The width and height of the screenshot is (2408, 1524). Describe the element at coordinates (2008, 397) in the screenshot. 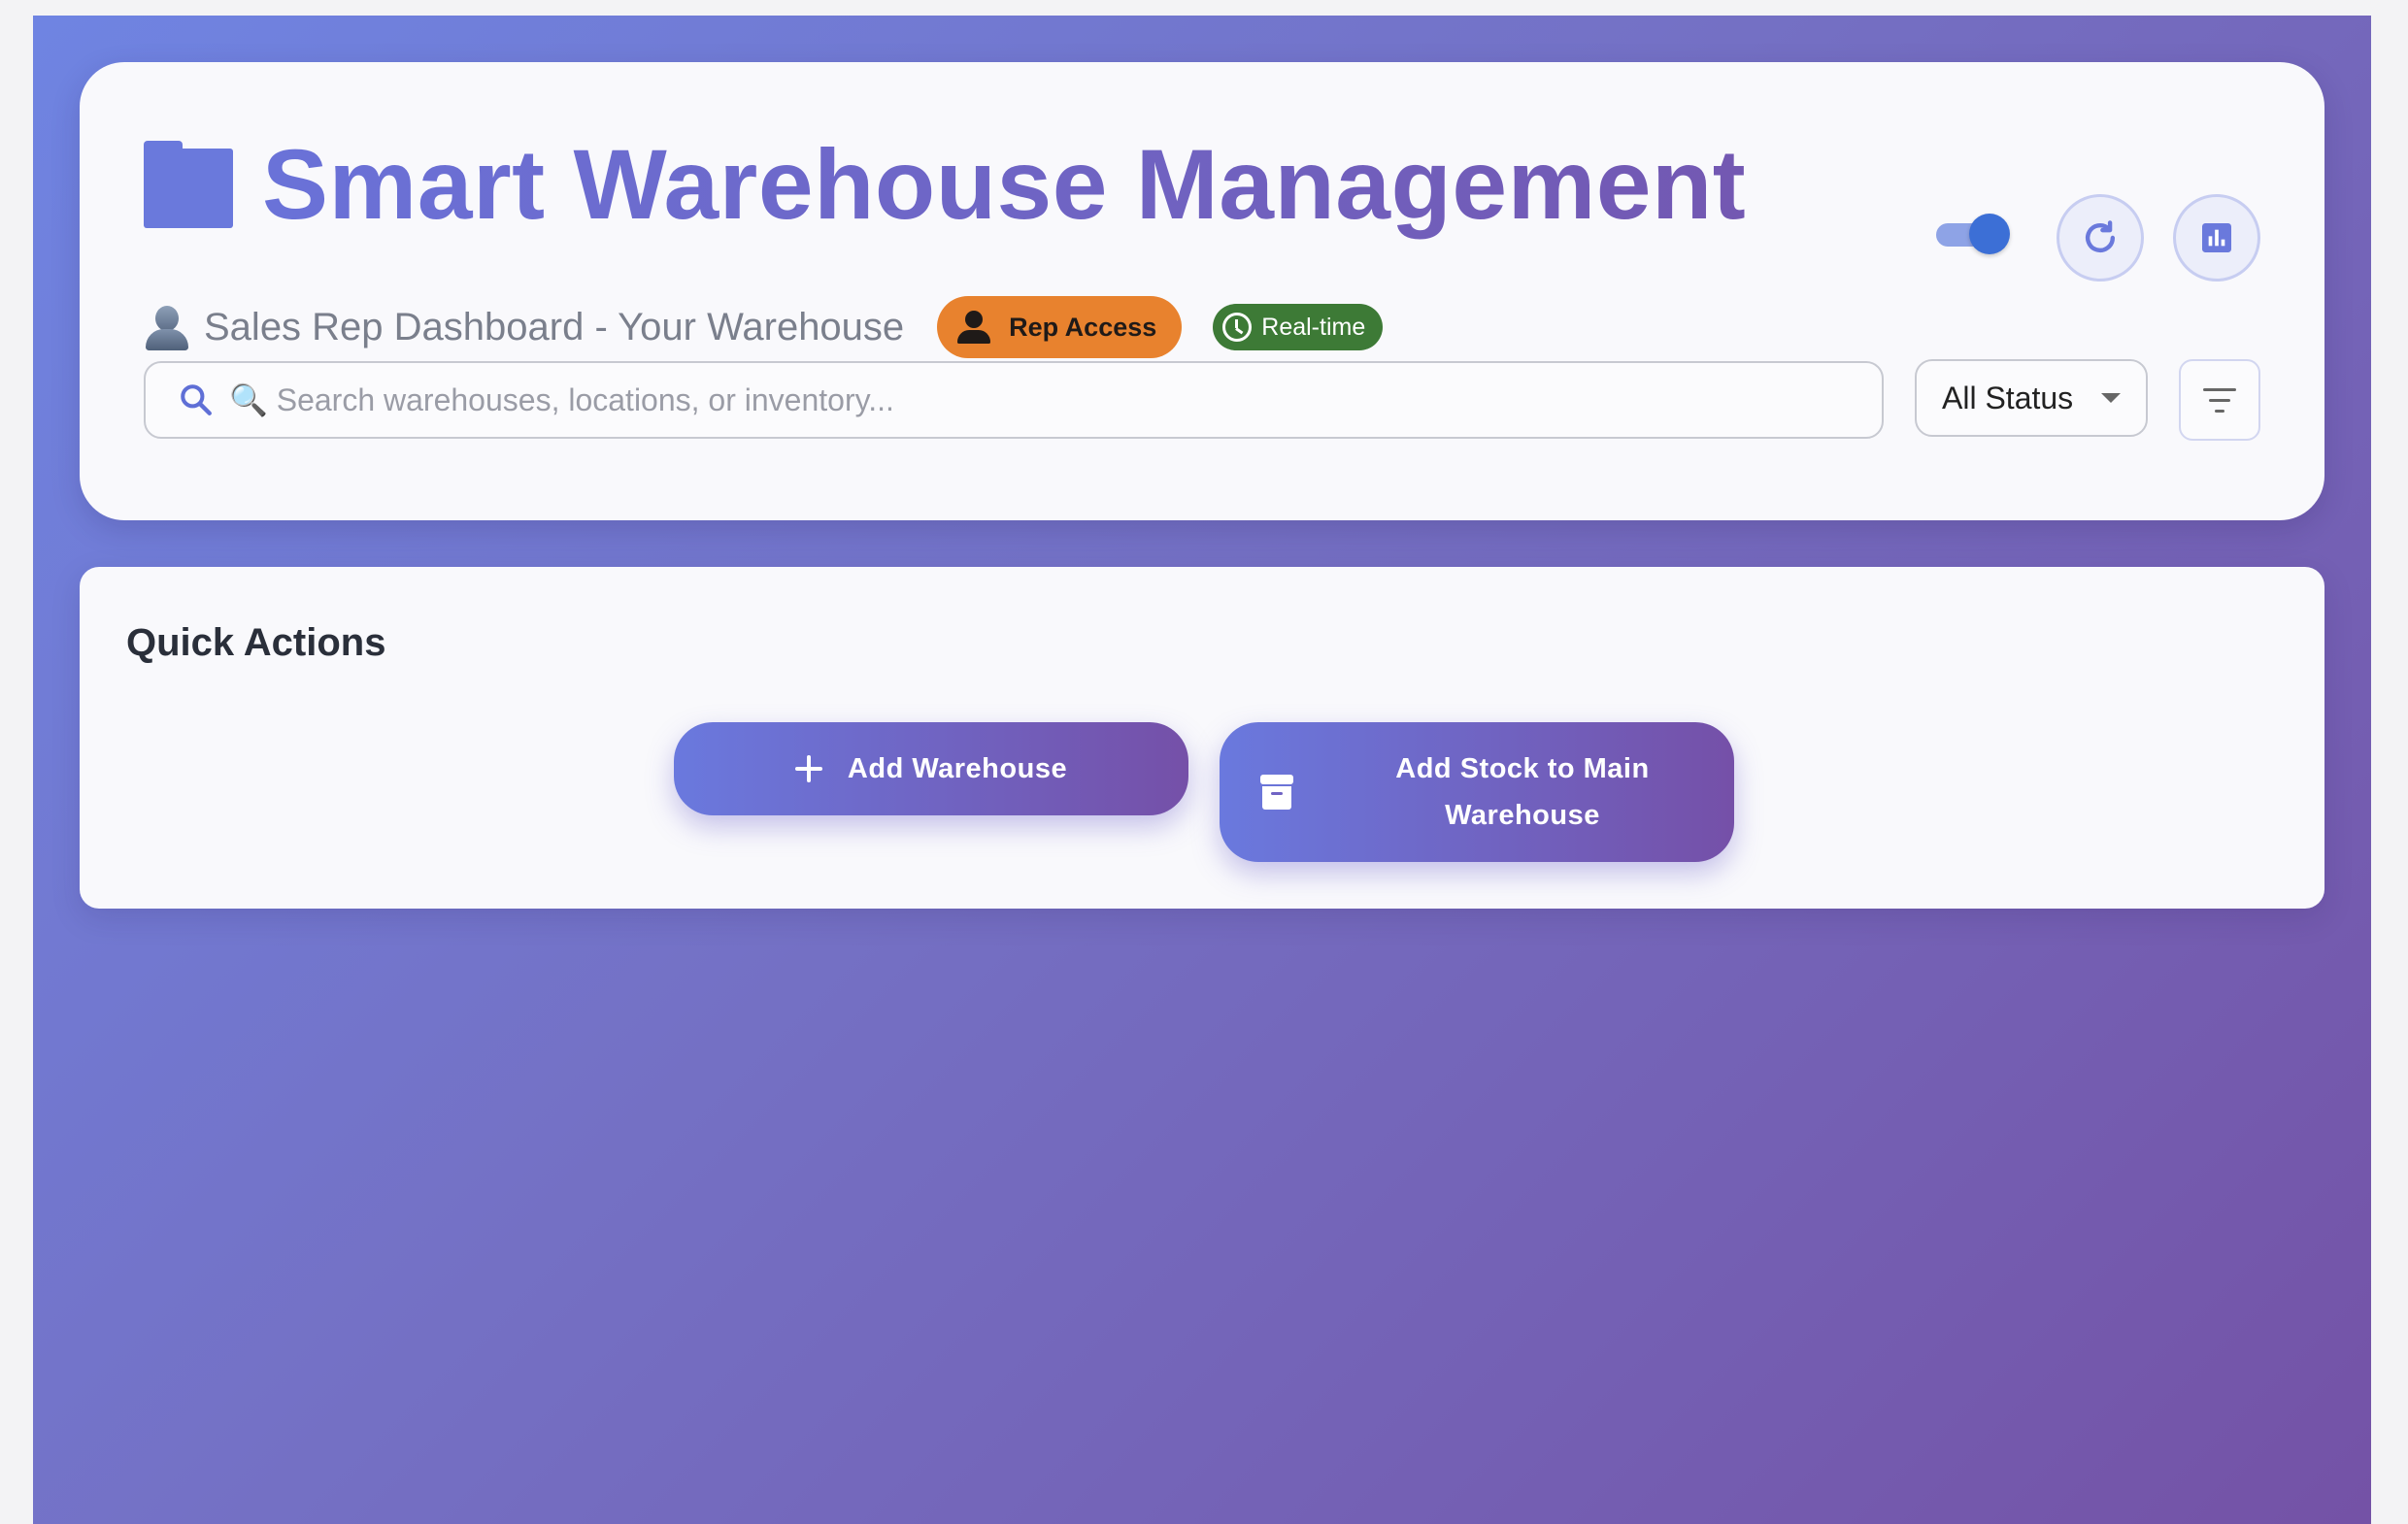

I see `status-filter-value: All Status` at that location.